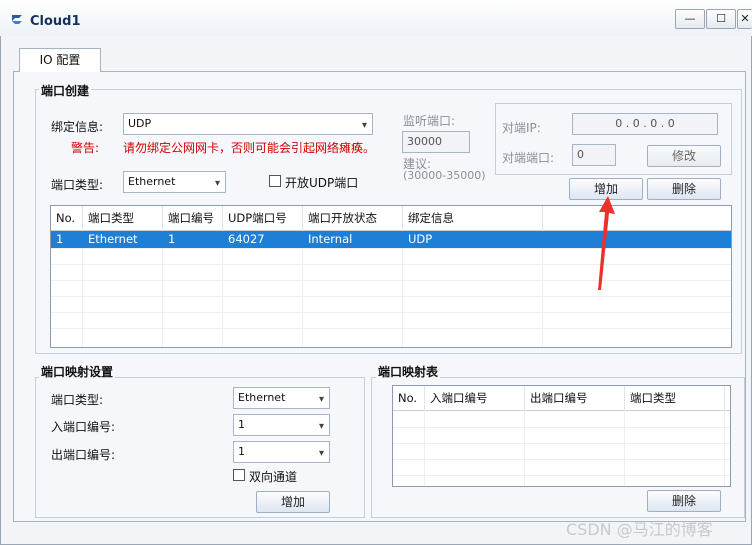 The height and width of the screenshot is (545, 752). I want to click on col-header-bind-info: 绑定信息, so click(473, 218).